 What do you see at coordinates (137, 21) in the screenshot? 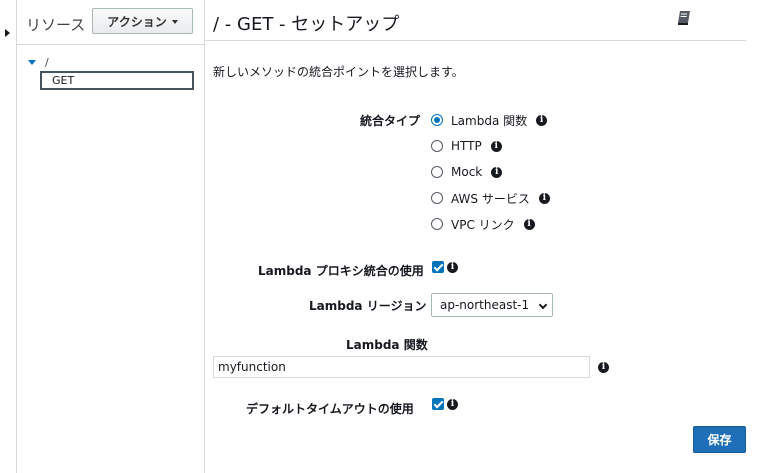
I see `actions-button-label: アクション` at bounding box center [137, 21].